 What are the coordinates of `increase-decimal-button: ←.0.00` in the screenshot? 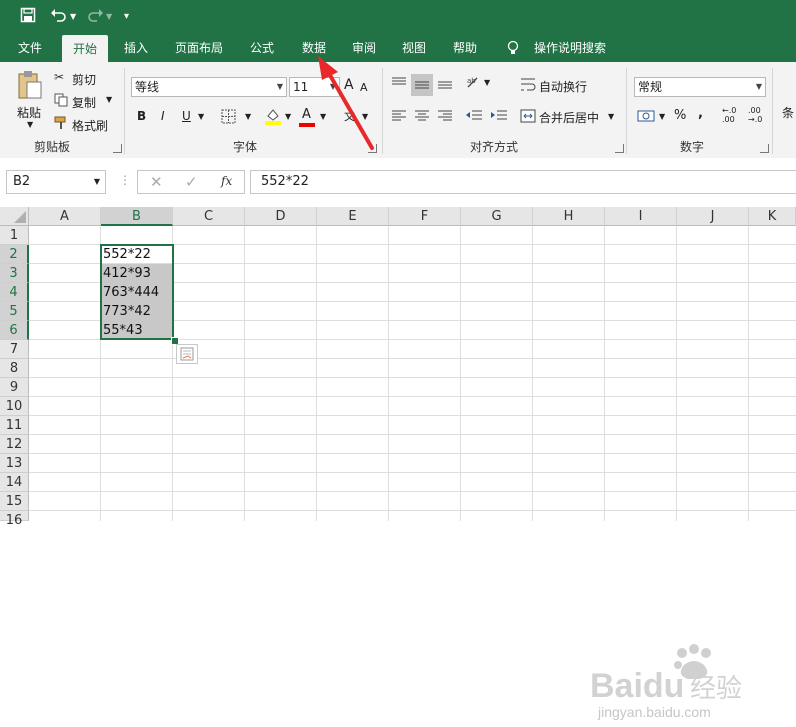 It's located at (729, 115).